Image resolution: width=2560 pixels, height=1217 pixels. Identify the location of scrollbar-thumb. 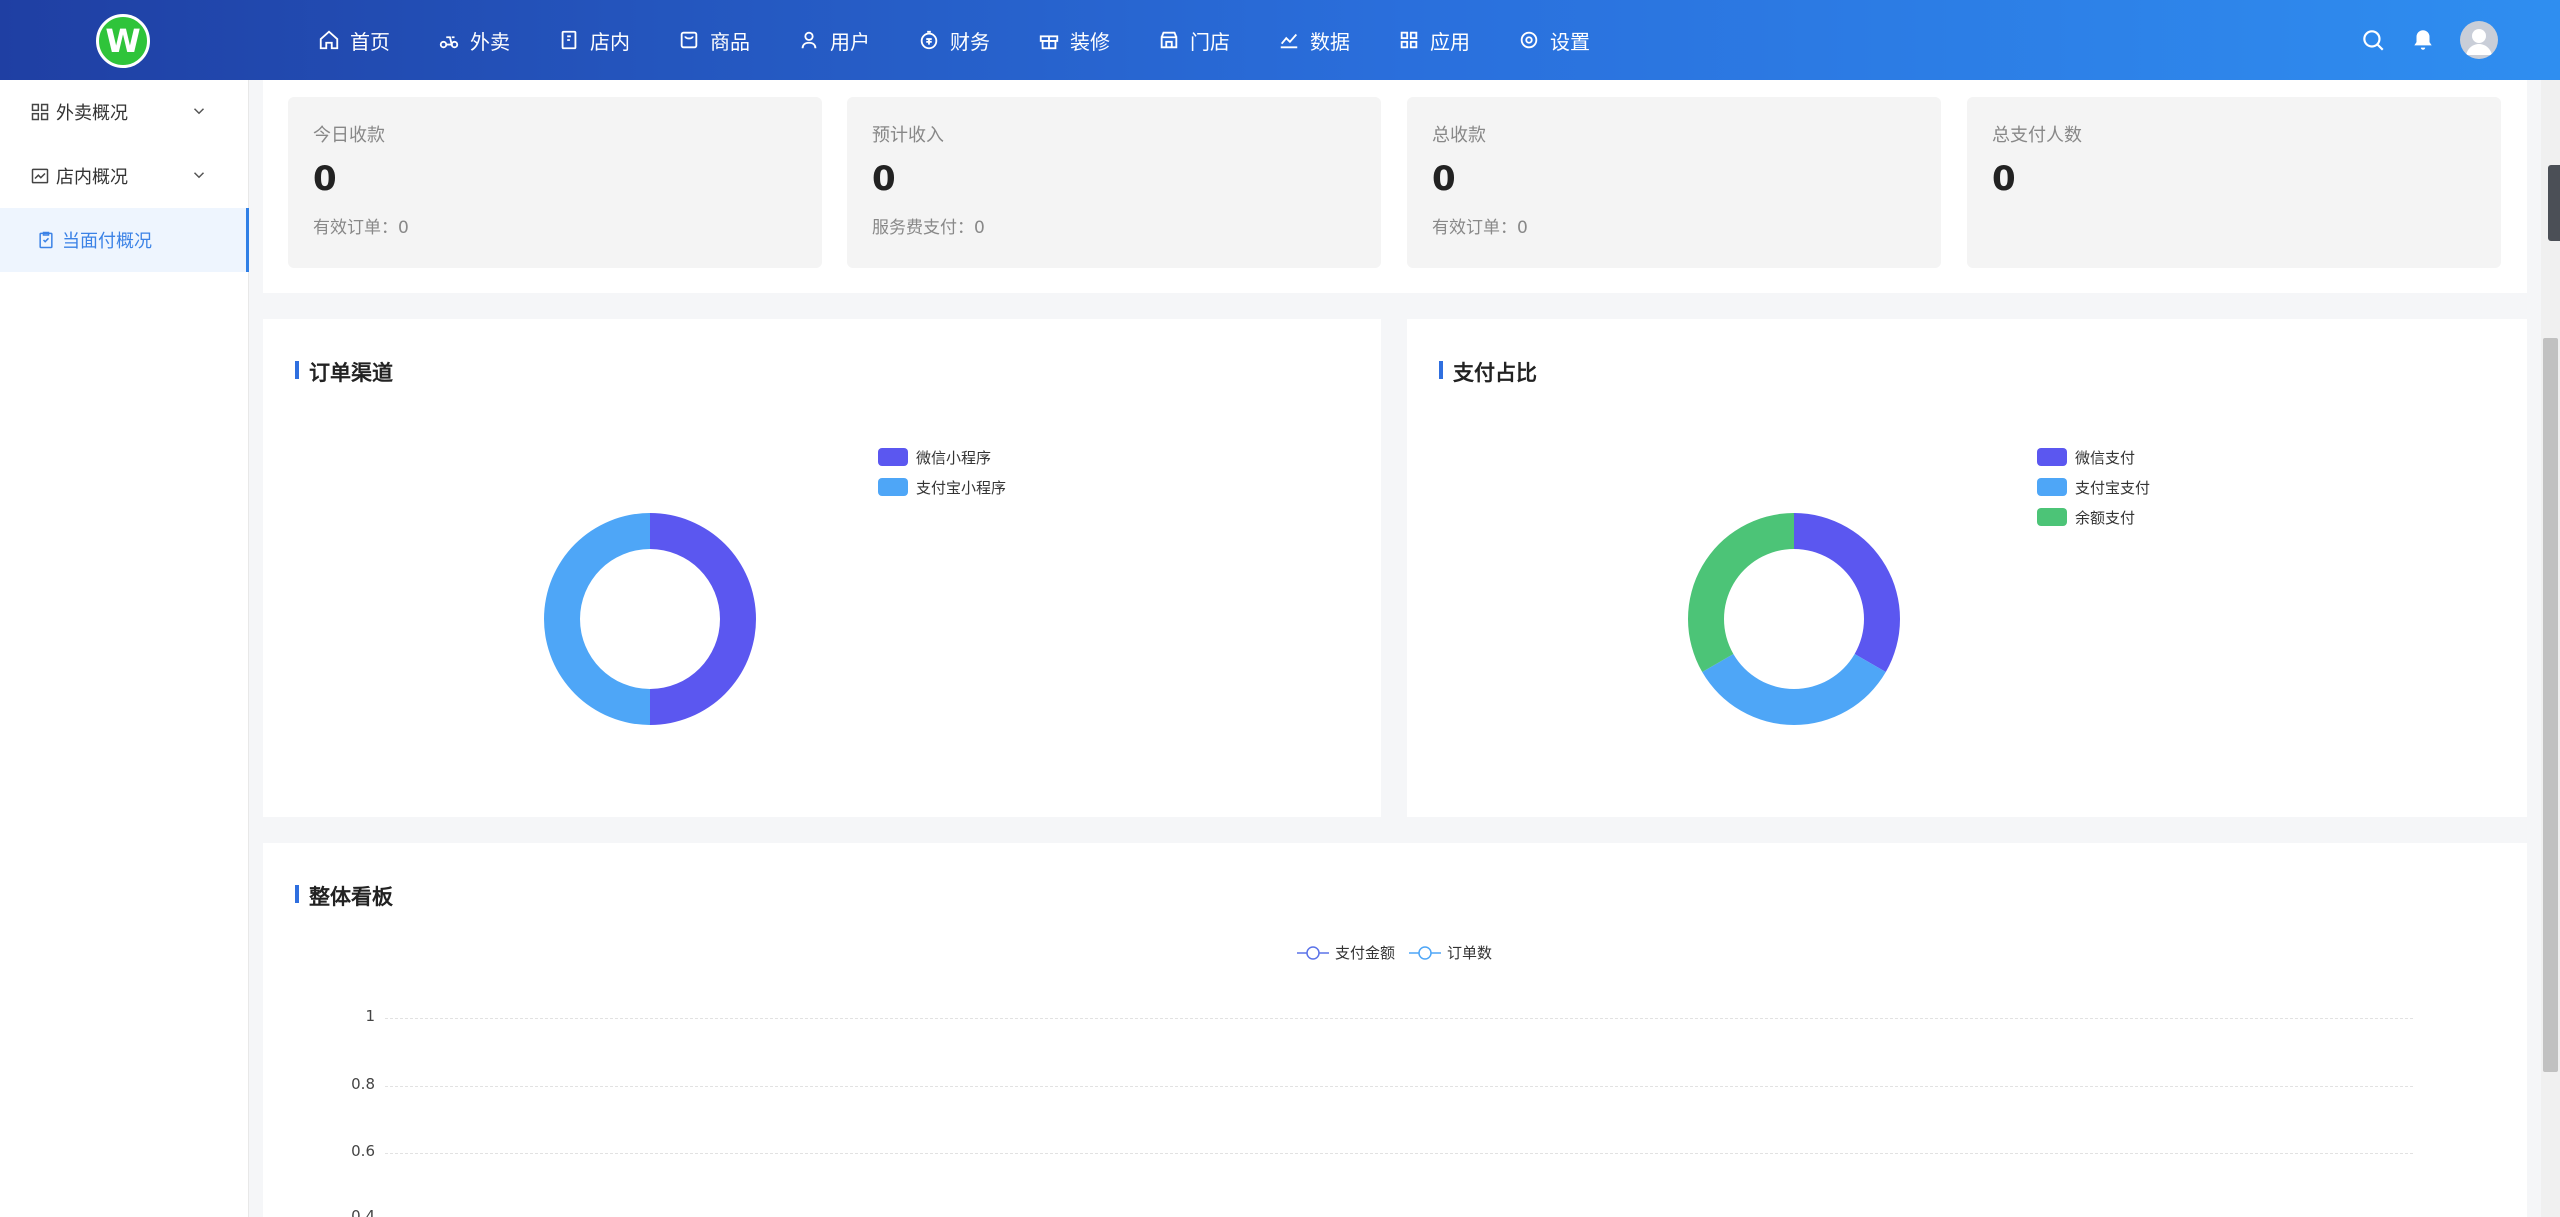
(2550, 705).